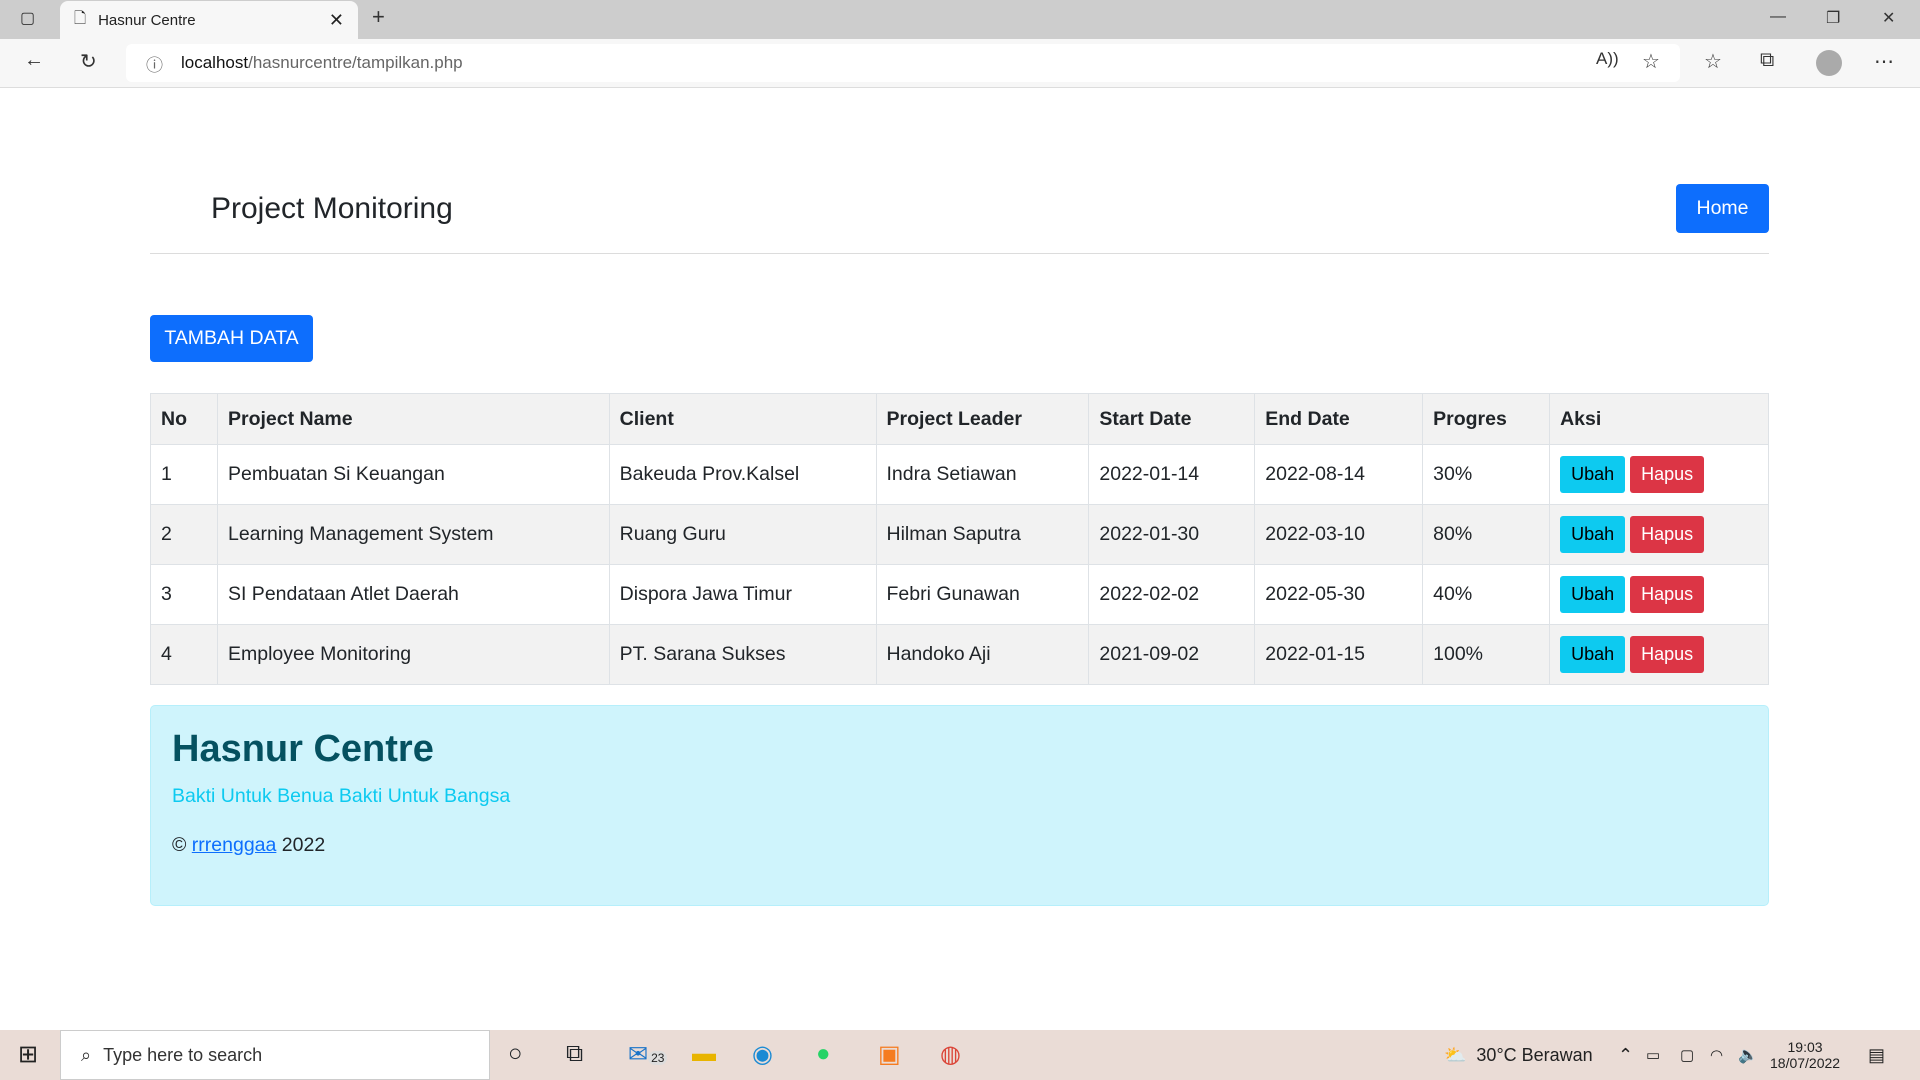  Describe the element at coordinates (959, 845) in the screenshot. I see `copyright: © rrrenggaa 2022` at that location.